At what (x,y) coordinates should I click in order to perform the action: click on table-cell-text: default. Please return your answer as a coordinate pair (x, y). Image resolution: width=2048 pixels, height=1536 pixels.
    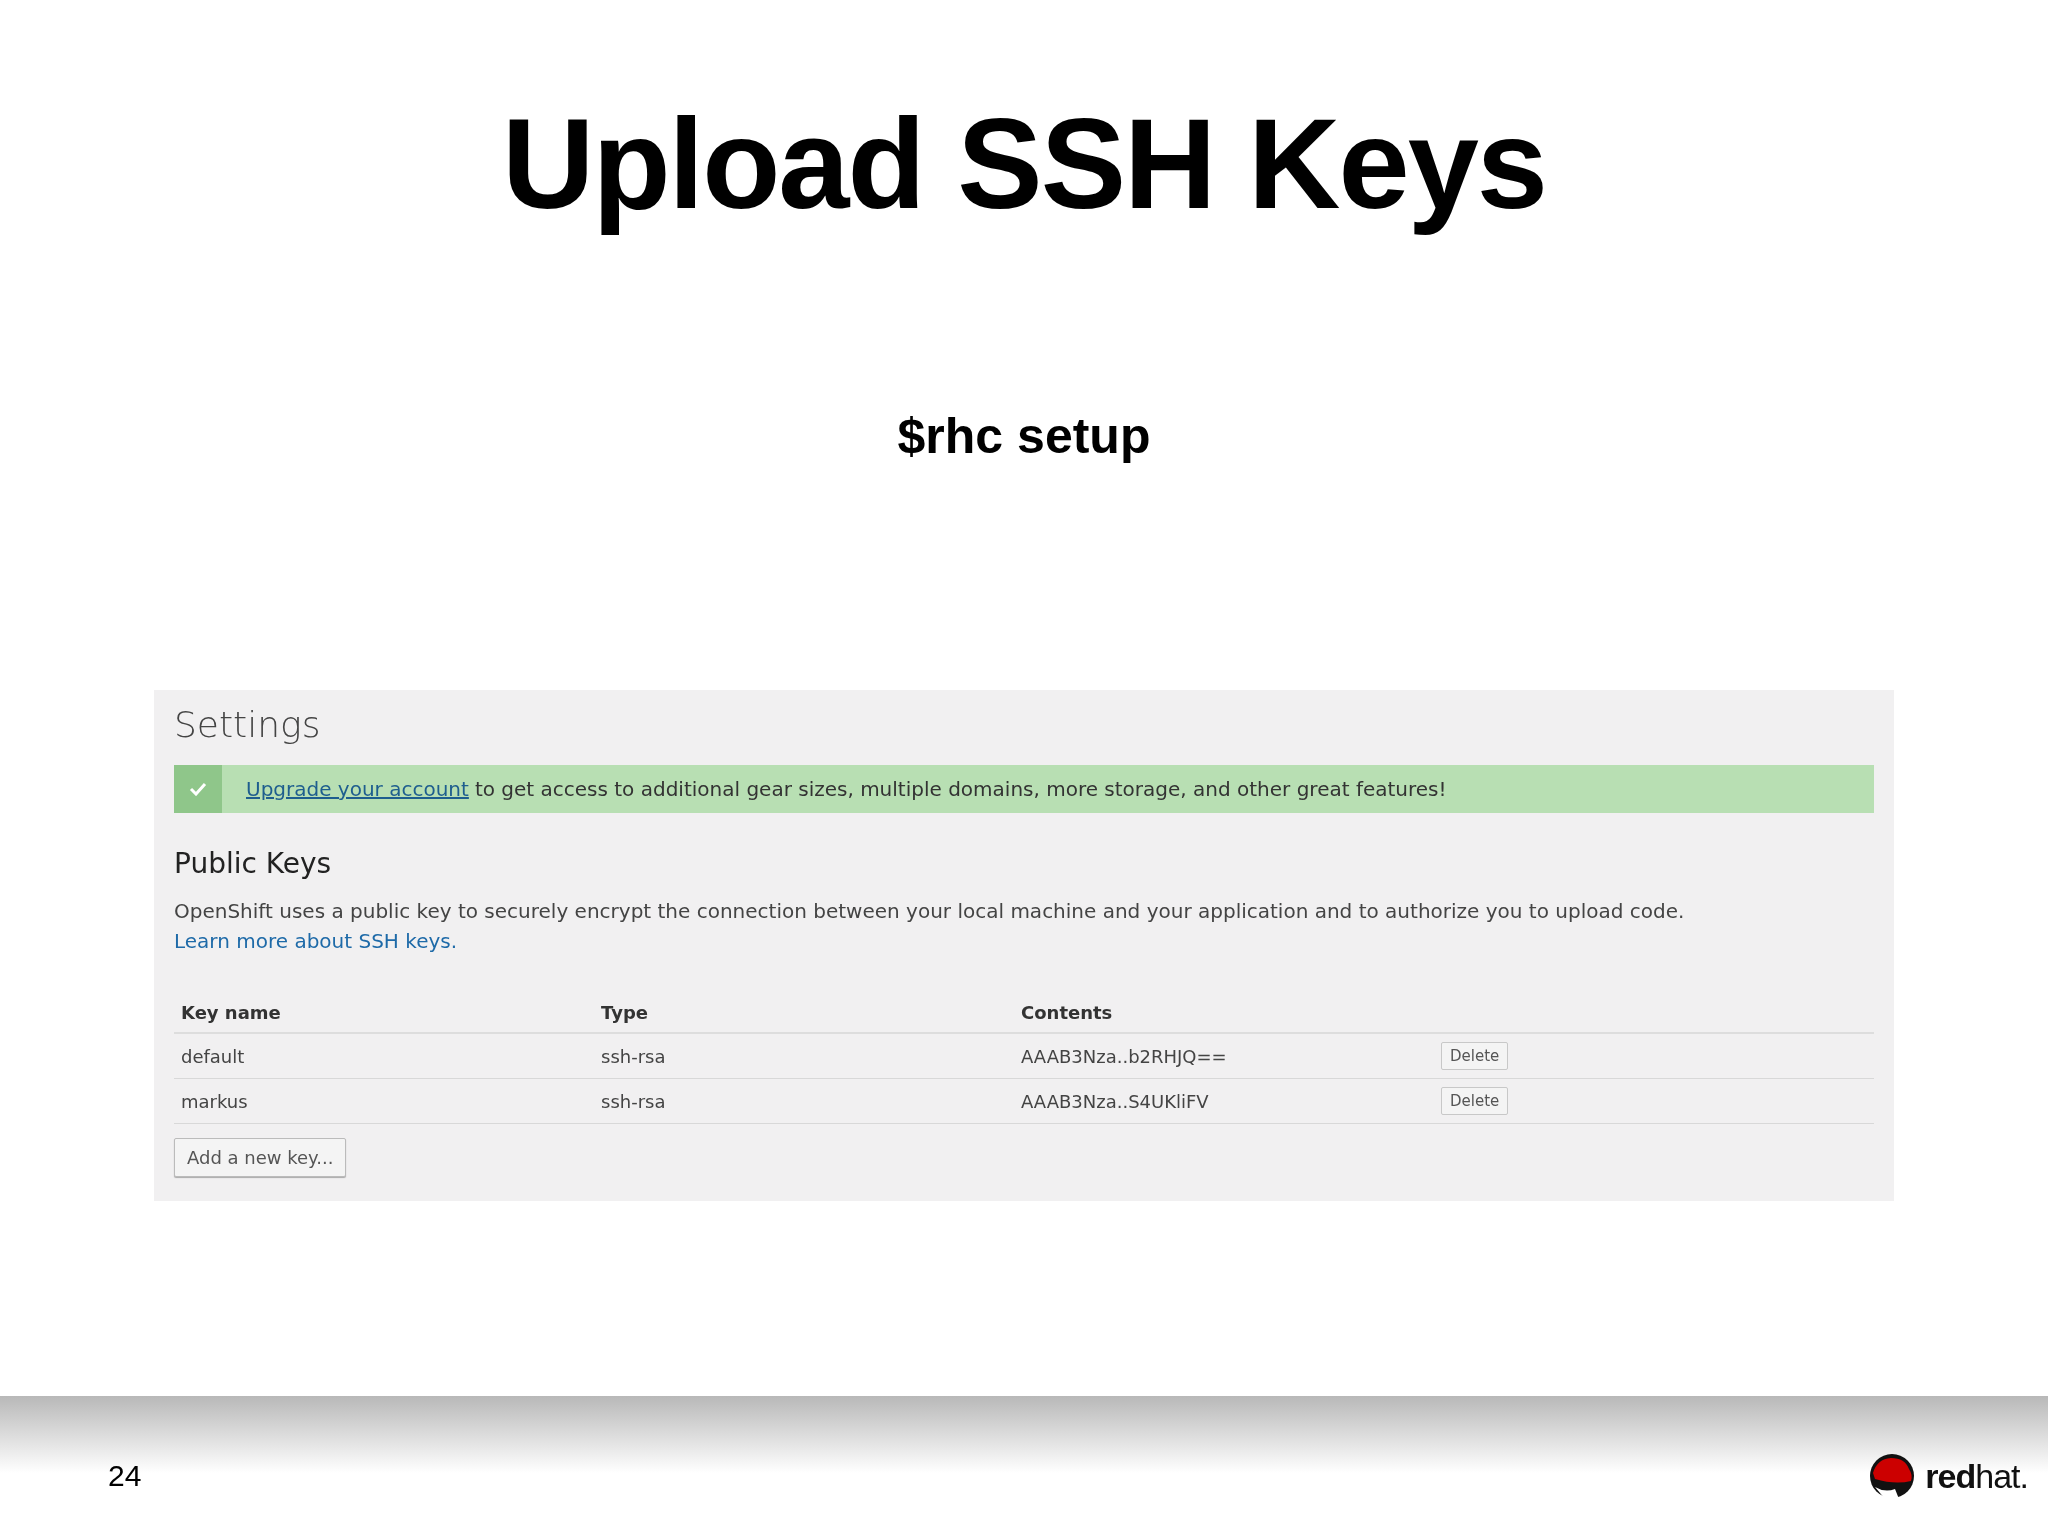
    Looking at the image, I should click on (213, 1056).